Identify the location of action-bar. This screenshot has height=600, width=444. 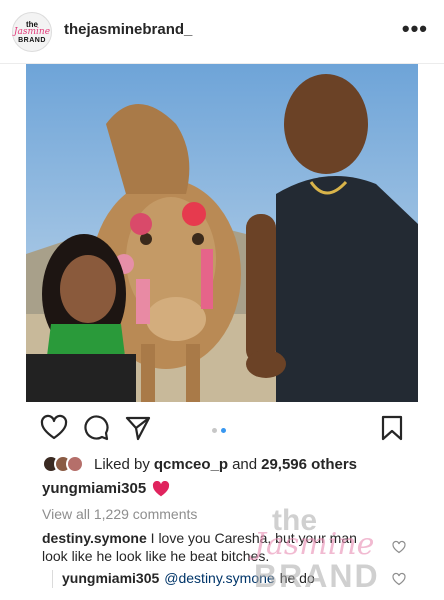
(222, 428).